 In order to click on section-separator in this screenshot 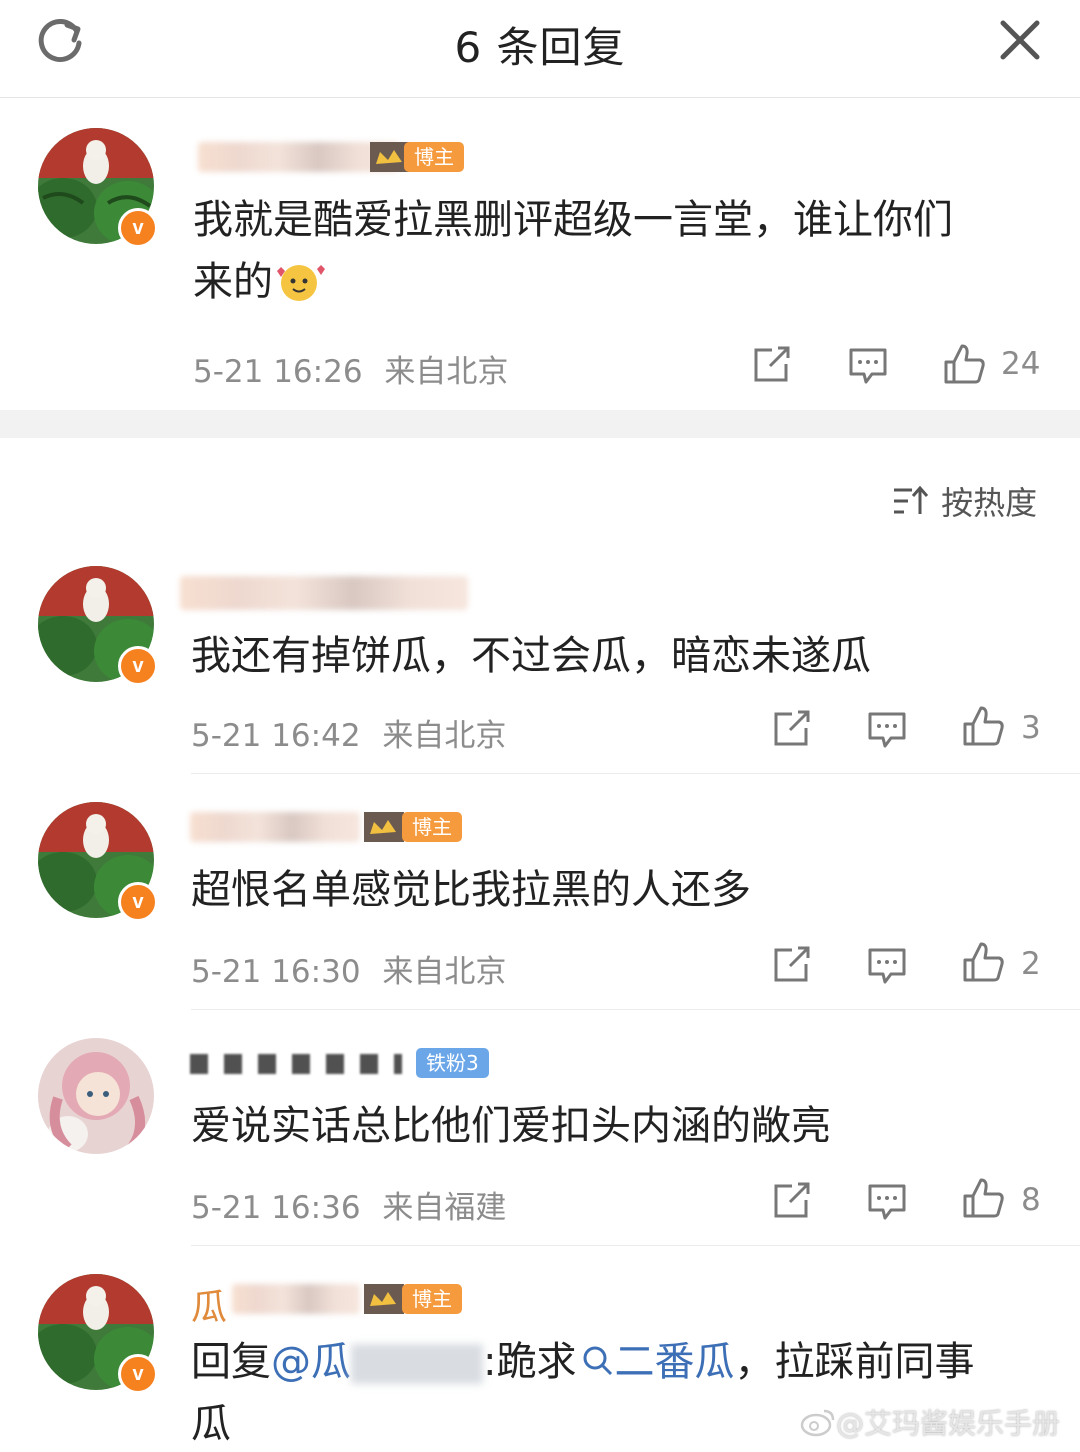, I will do `click(540, 424)`.